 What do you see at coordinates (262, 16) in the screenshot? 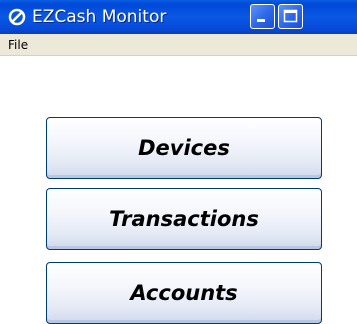
I see `minimize-button` at bounding box center [262, 16].